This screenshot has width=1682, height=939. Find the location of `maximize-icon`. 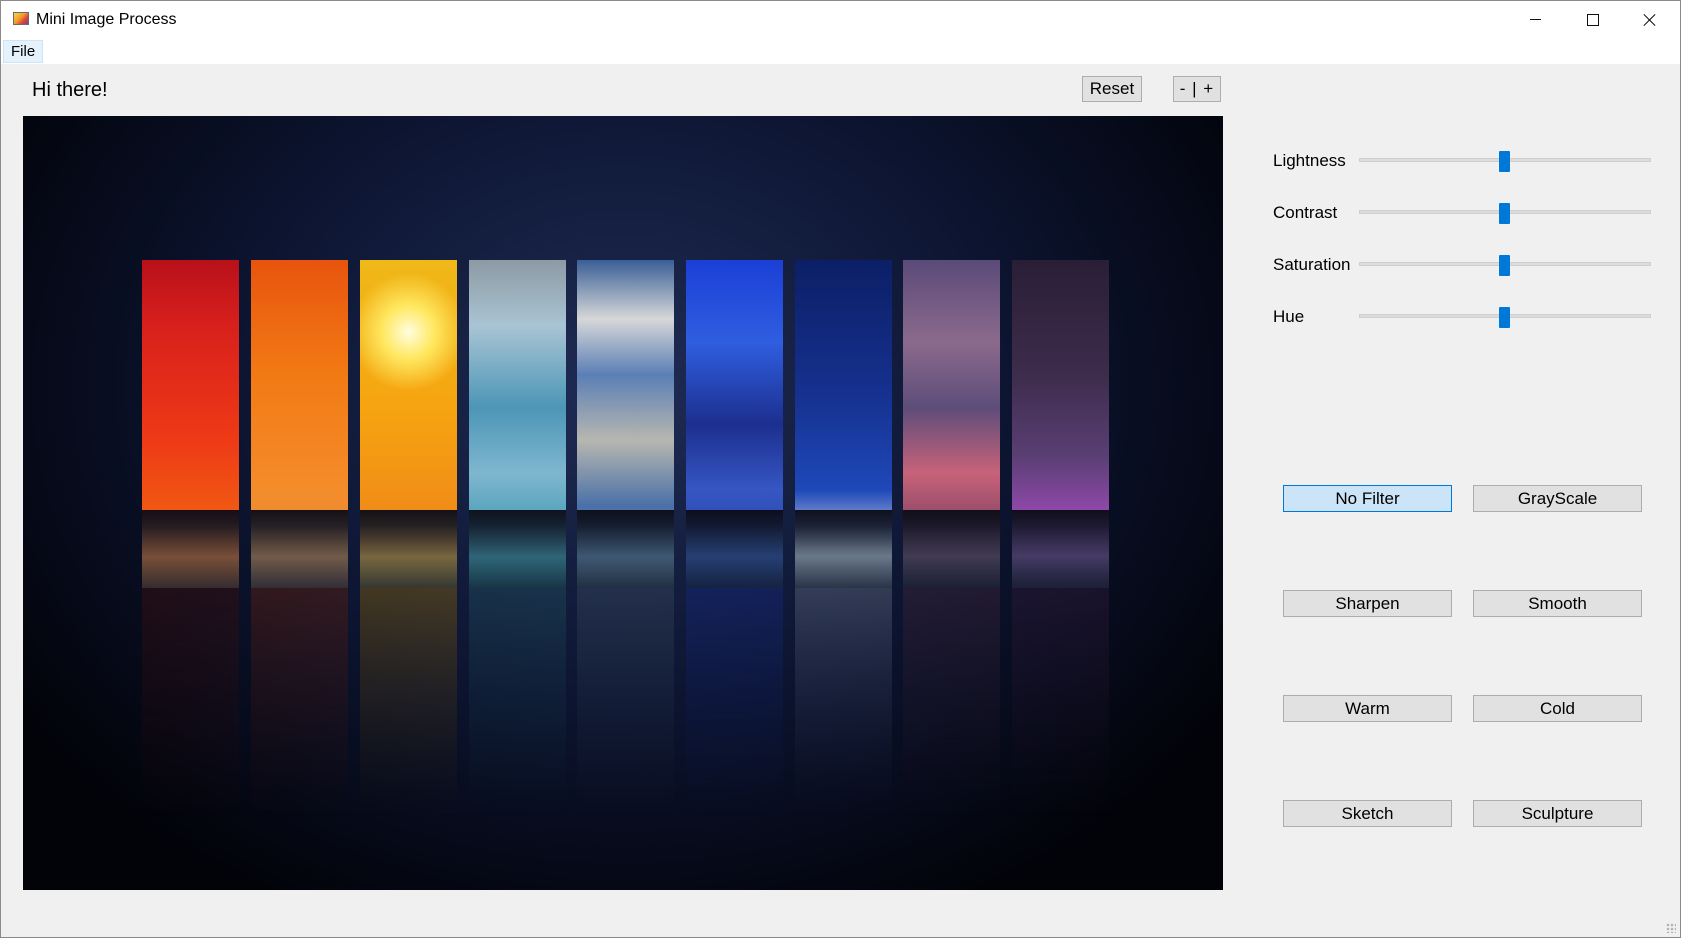

maximize-icon is located at coordinates (1592, 19).